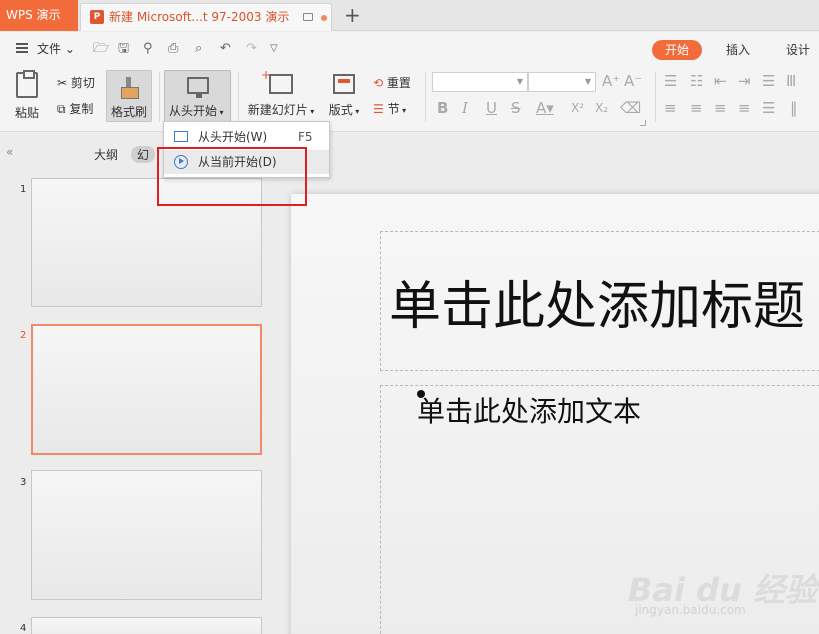 The height and width of the screenshot is (634, 819). I want to click on justify-icon: ≡, so click(744, 108).